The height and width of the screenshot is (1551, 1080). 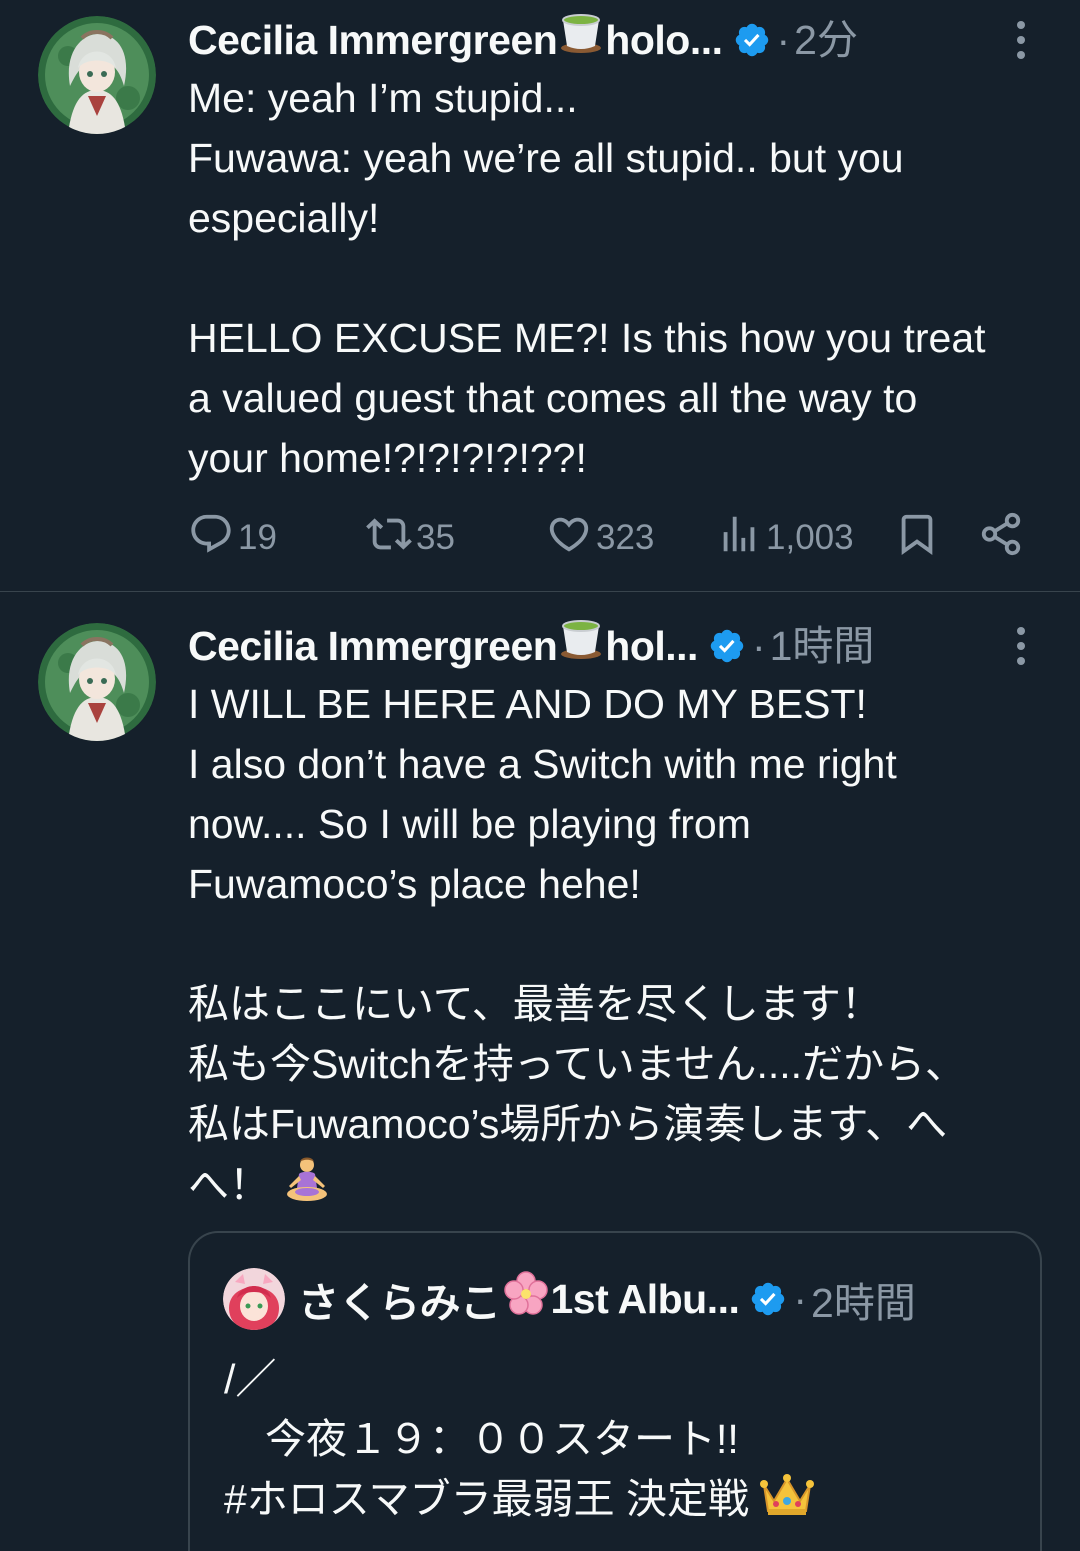 What do you see at coordinates (526, 1299) in the screenshot?
I see `cherry-blossom-emoji` at bounding box center [526, 1299].